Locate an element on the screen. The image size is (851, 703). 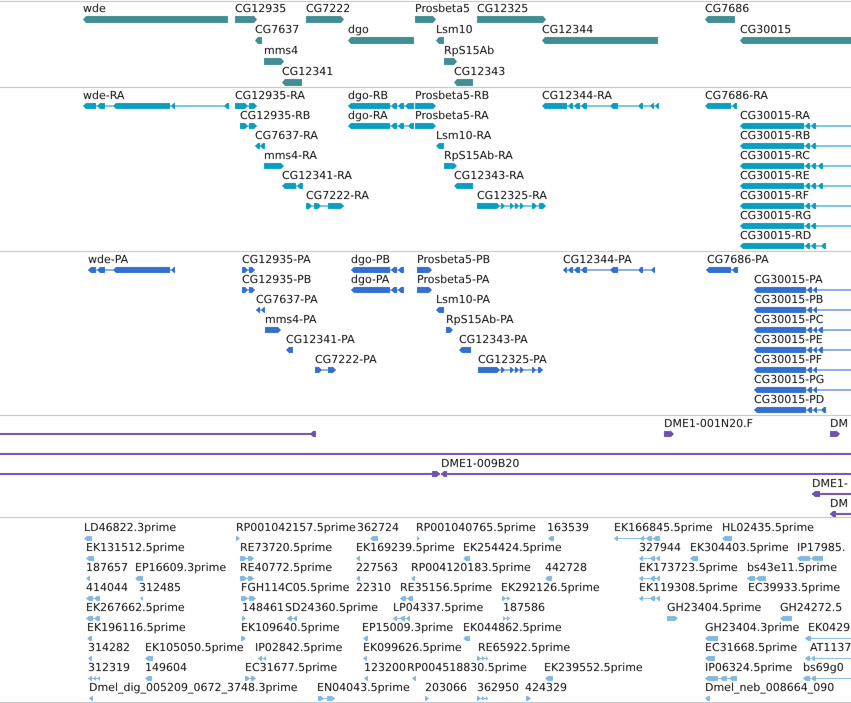
est-label: RE35156.5prime is located at coordinates (446, 587).